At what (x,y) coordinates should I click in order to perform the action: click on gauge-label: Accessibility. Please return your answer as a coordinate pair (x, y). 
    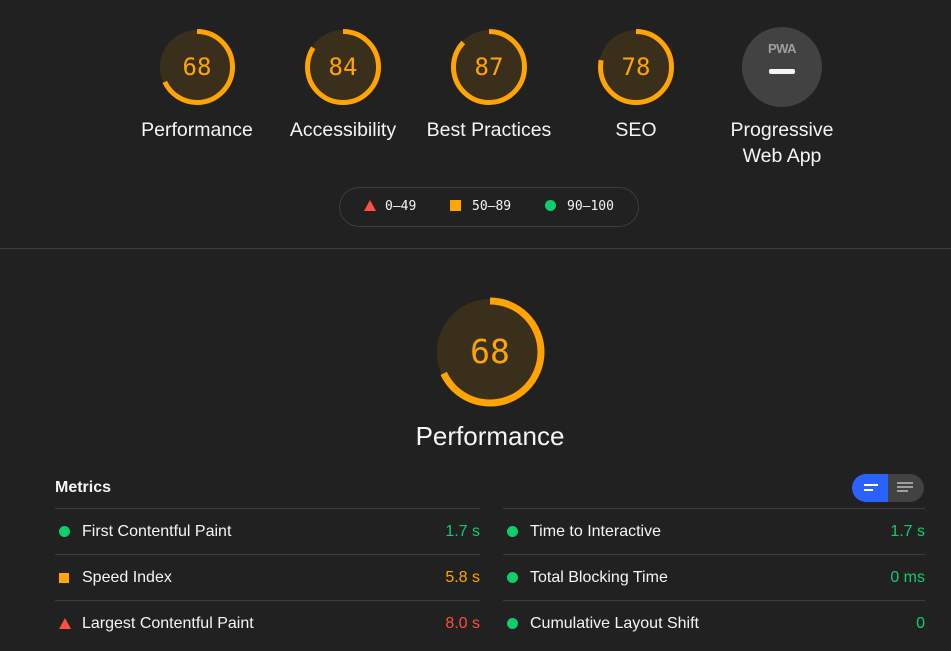
    Looking at the image, I should click on (343, 130).